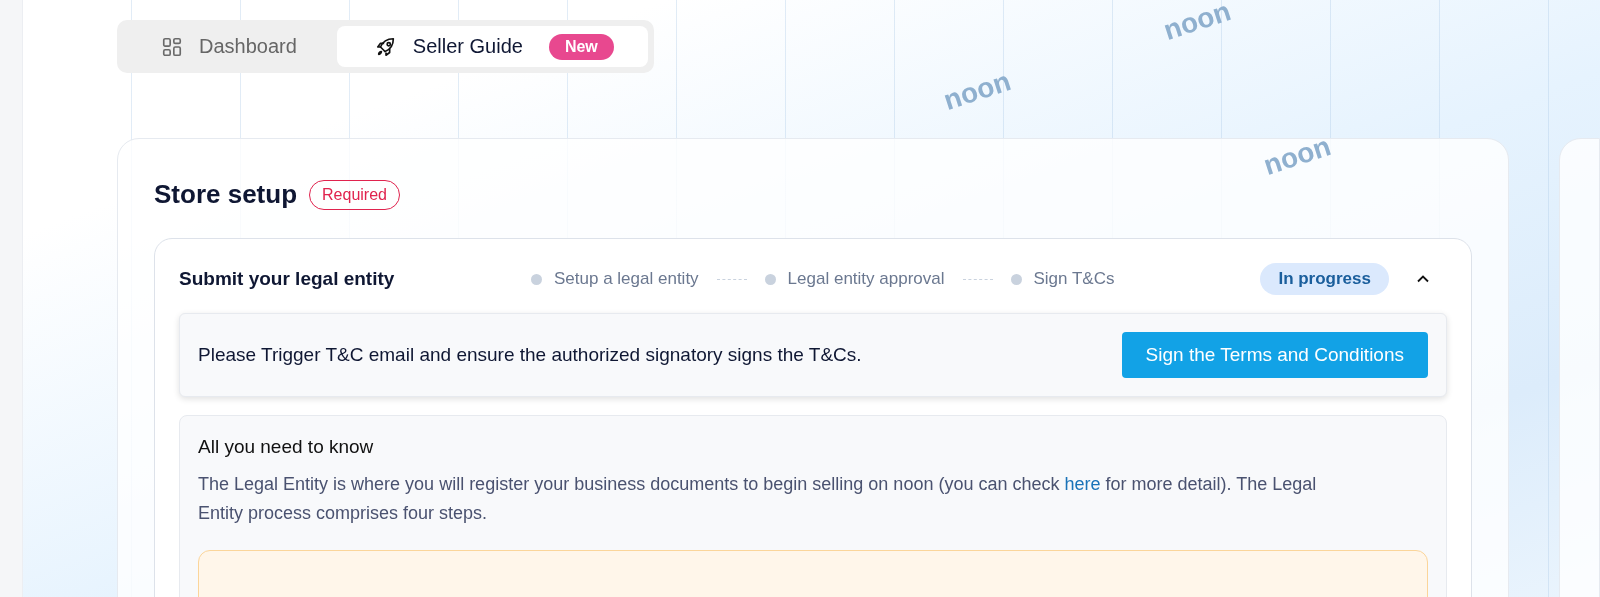  What do you see at coordinates (1324, 279) in the screenshot?
I see `status-badge: In progress` at bounding box center [1324, 279].